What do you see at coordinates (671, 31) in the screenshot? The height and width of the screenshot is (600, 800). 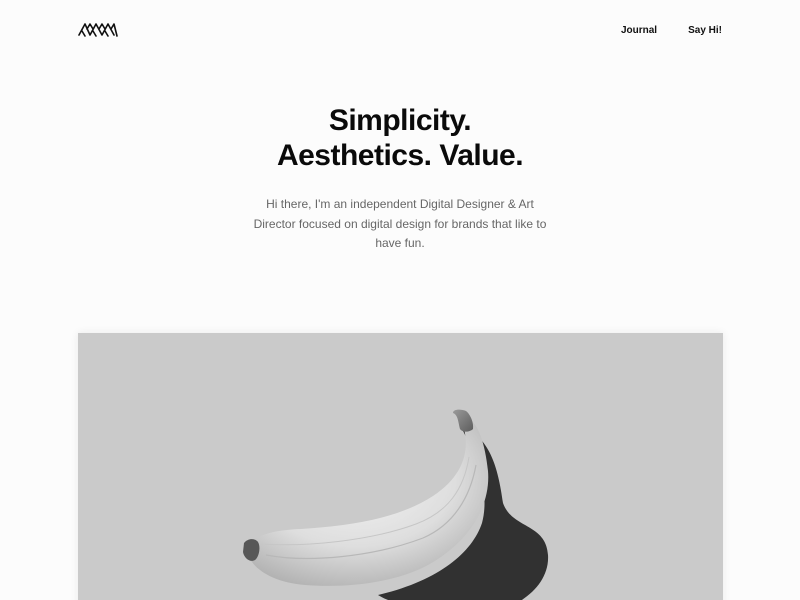 I see `main-nav: Journal Say Hi!` at bounding box center [671, 31].